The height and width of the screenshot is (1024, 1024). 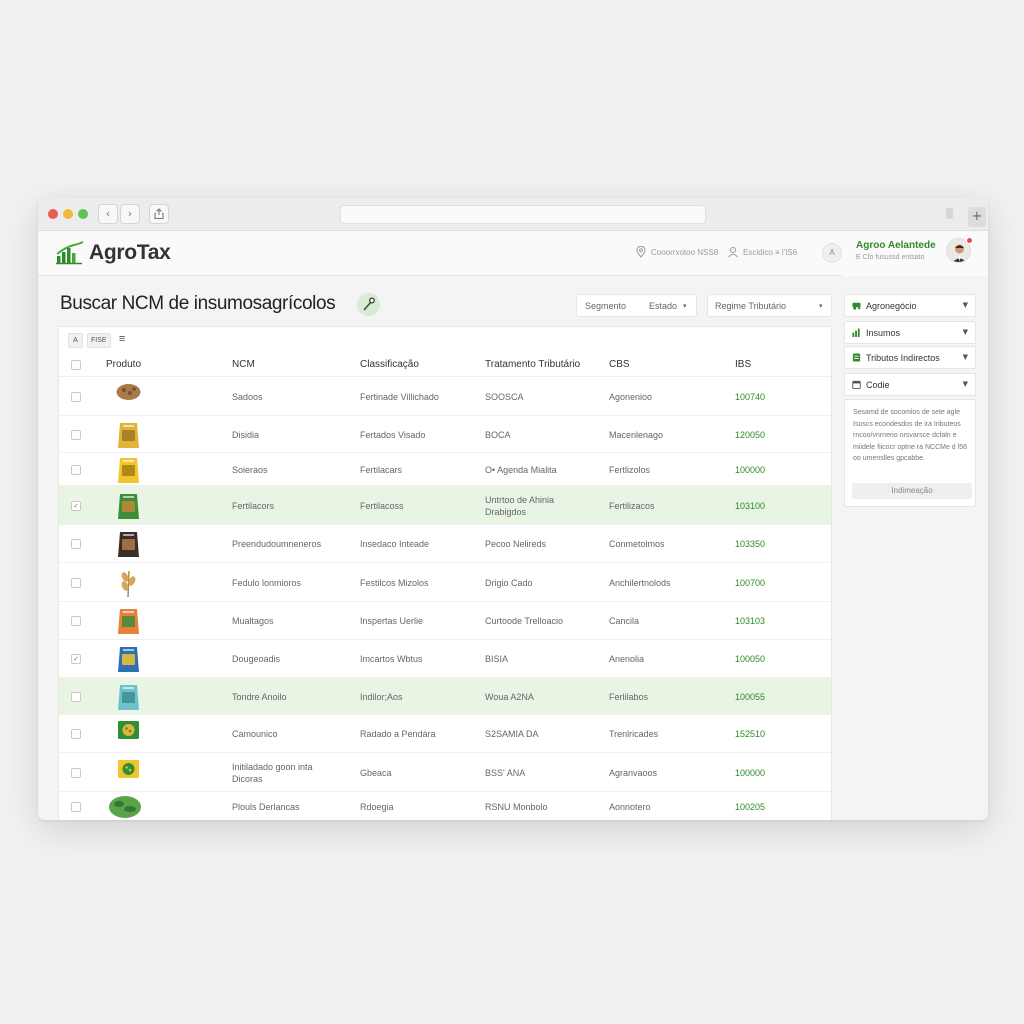 What do you see at coordinates (255, 734) in the screenshot?
I see `cell-ncm: Camounico` at bounding box center [255, 734].